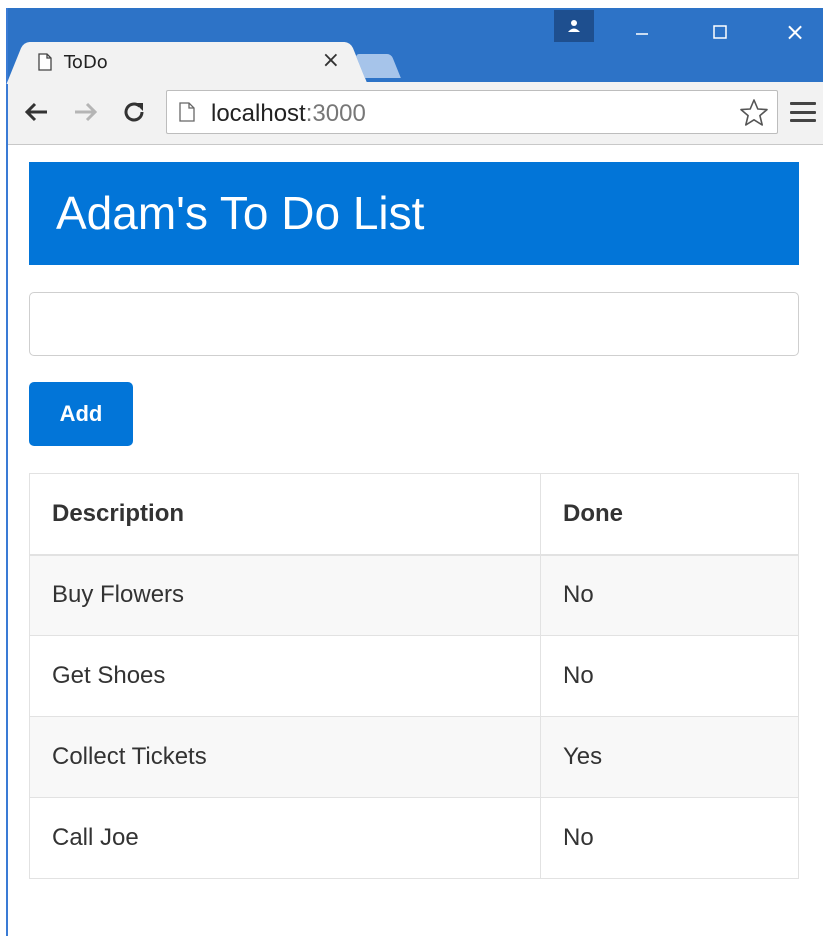 Image resolution: width=823 pixels, height=936 pixels. I want to click on browser-tab: ToDo ×, so click(187, 63).